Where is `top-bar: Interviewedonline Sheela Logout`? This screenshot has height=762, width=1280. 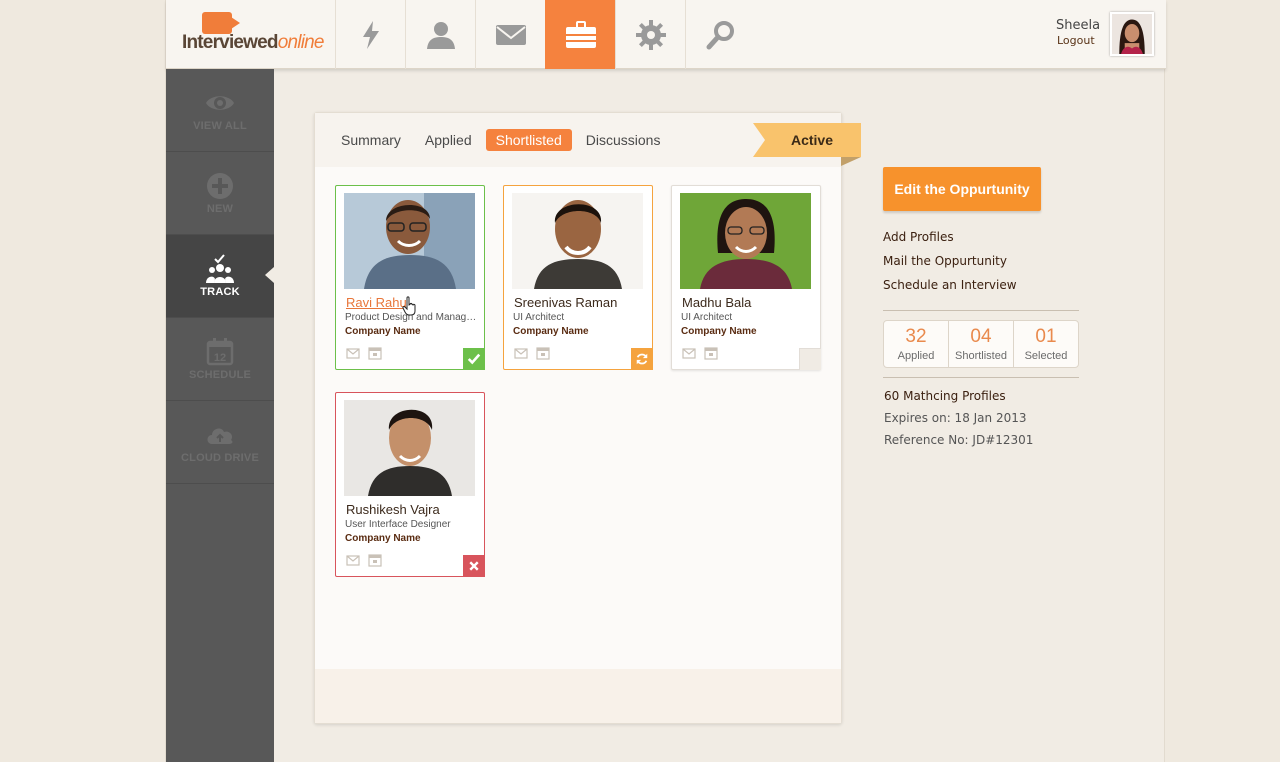
top-bar: Interviewedonline Sheela Logout is located at coordinates (666, 34).